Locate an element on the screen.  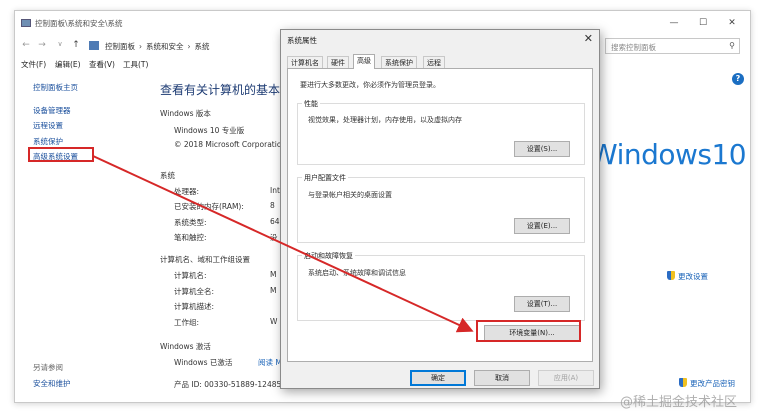
change-settings-label: 更改设置 is located at coordinates (693, 276).